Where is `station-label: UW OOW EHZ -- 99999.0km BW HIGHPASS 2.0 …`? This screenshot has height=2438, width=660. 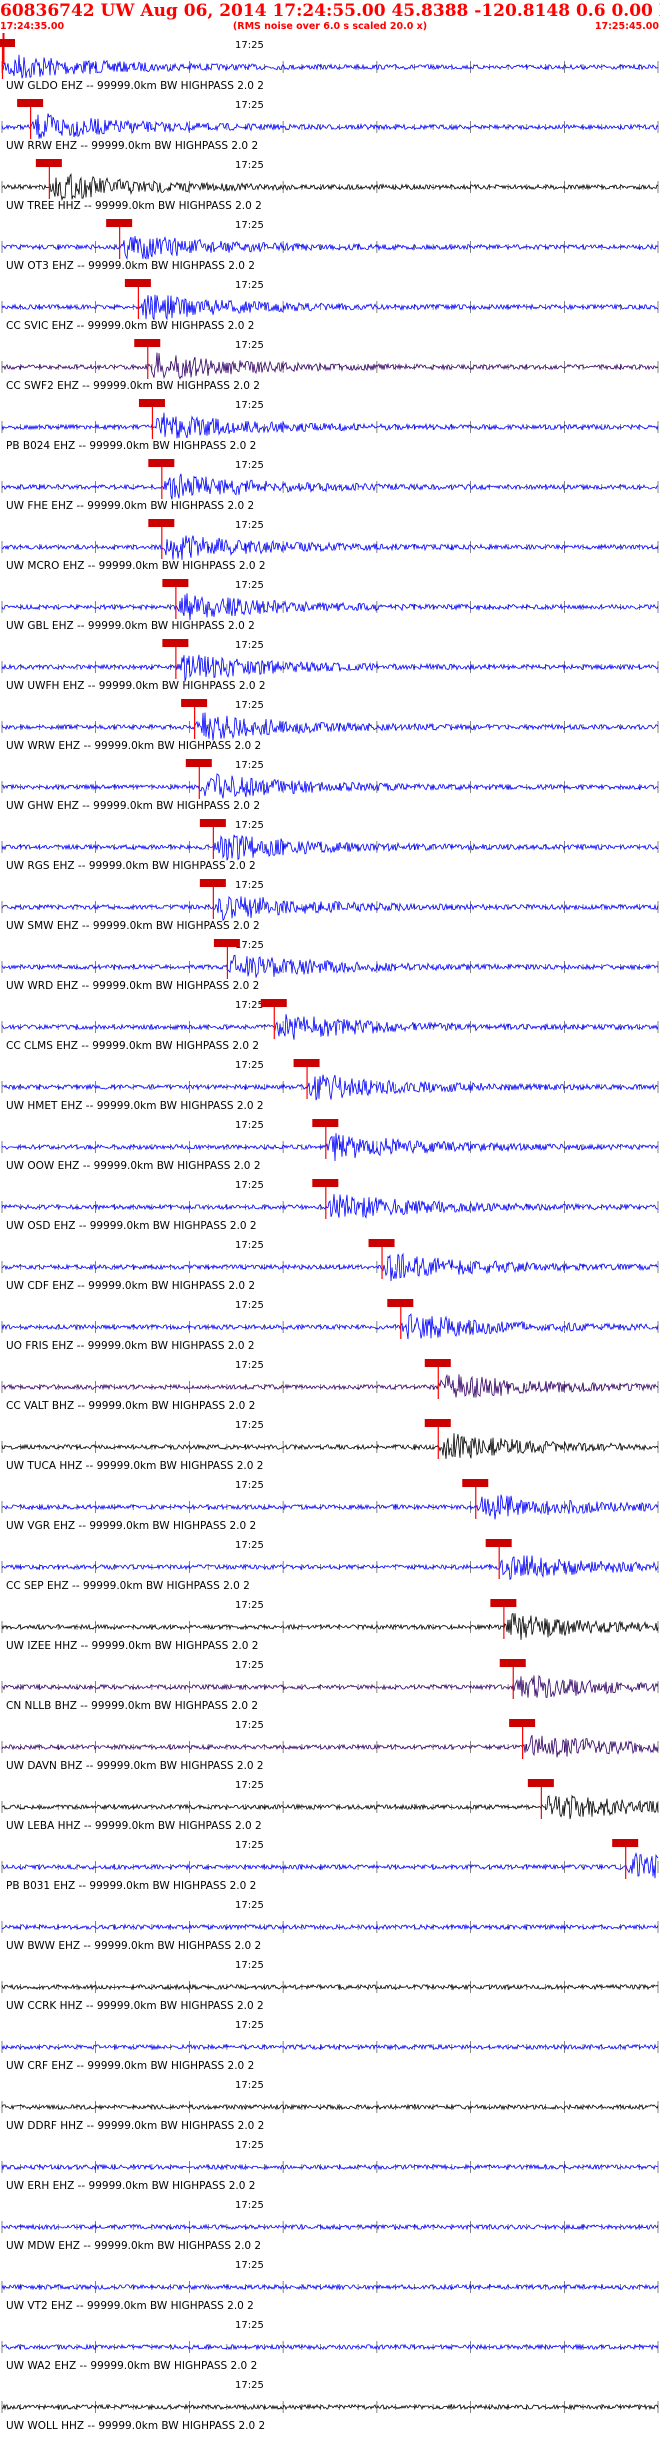
station-label: UW OOW EHZ -- 99999.0km BW HIGHPASS 2.0 … is located at coordinates (133, 1166).